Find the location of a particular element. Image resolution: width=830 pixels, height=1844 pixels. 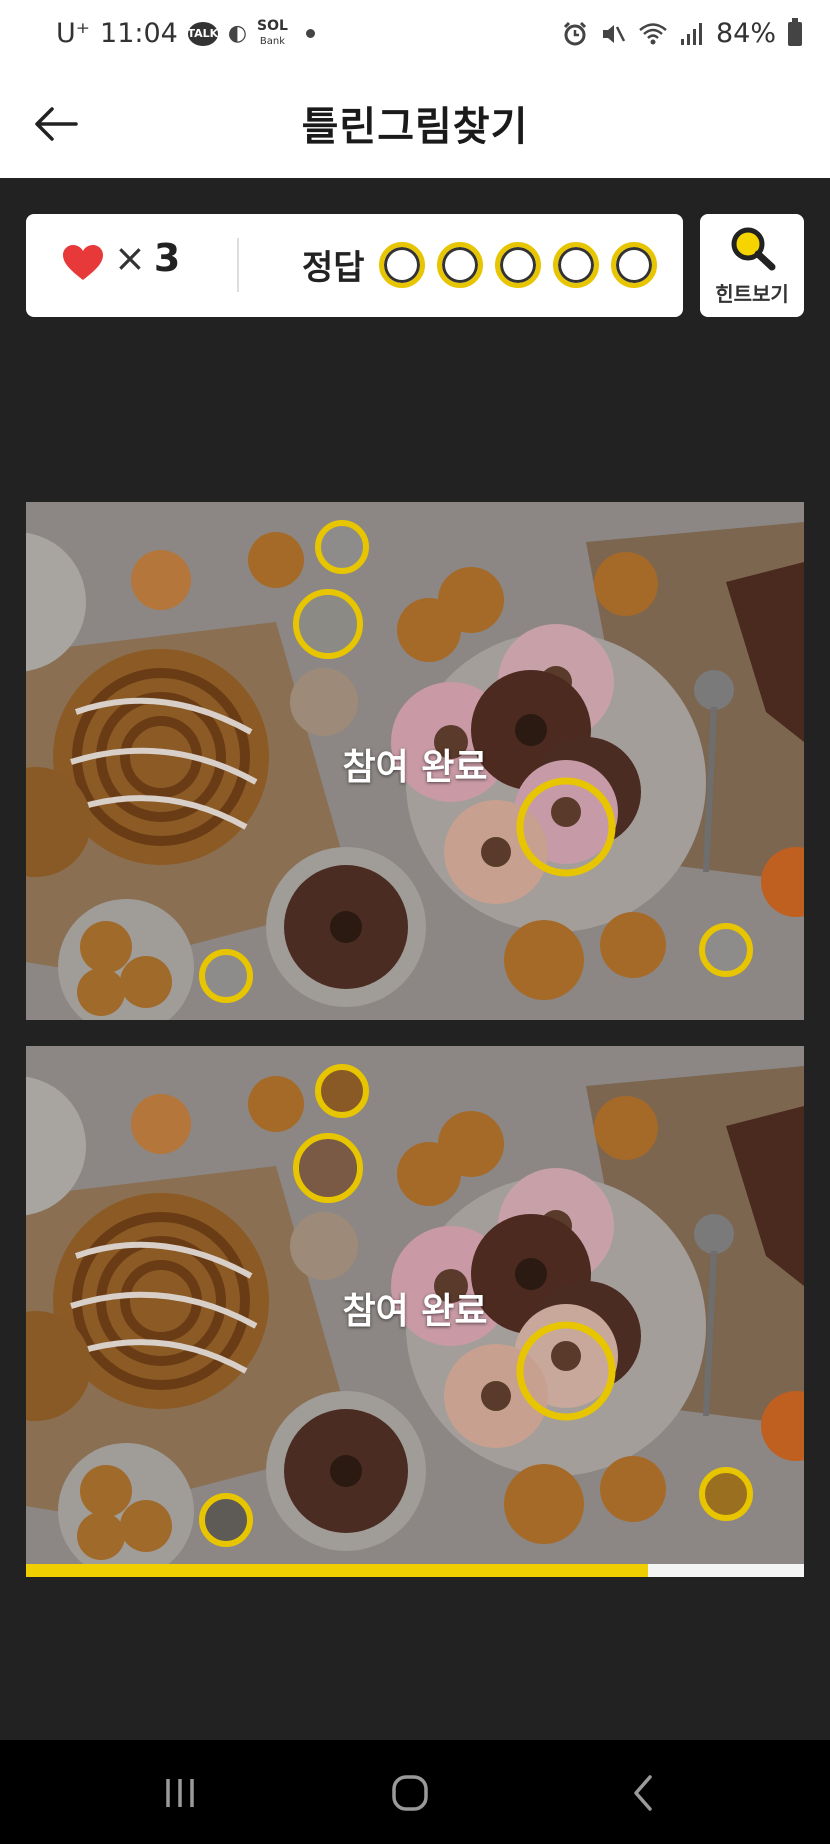

answer-slots is located at coordinates (518, 265).